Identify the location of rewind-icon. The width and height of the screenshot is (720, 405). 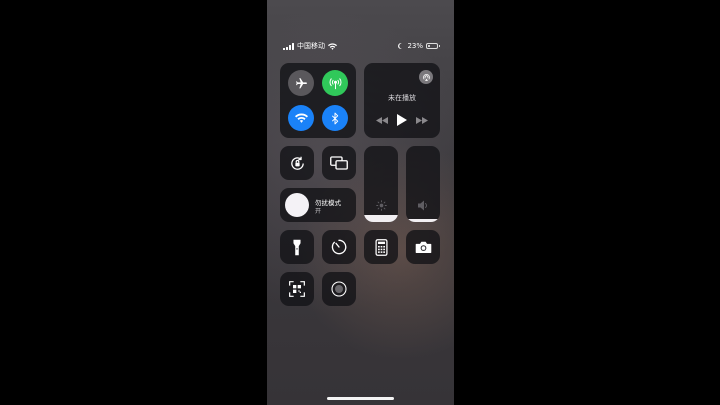
(382, 120).